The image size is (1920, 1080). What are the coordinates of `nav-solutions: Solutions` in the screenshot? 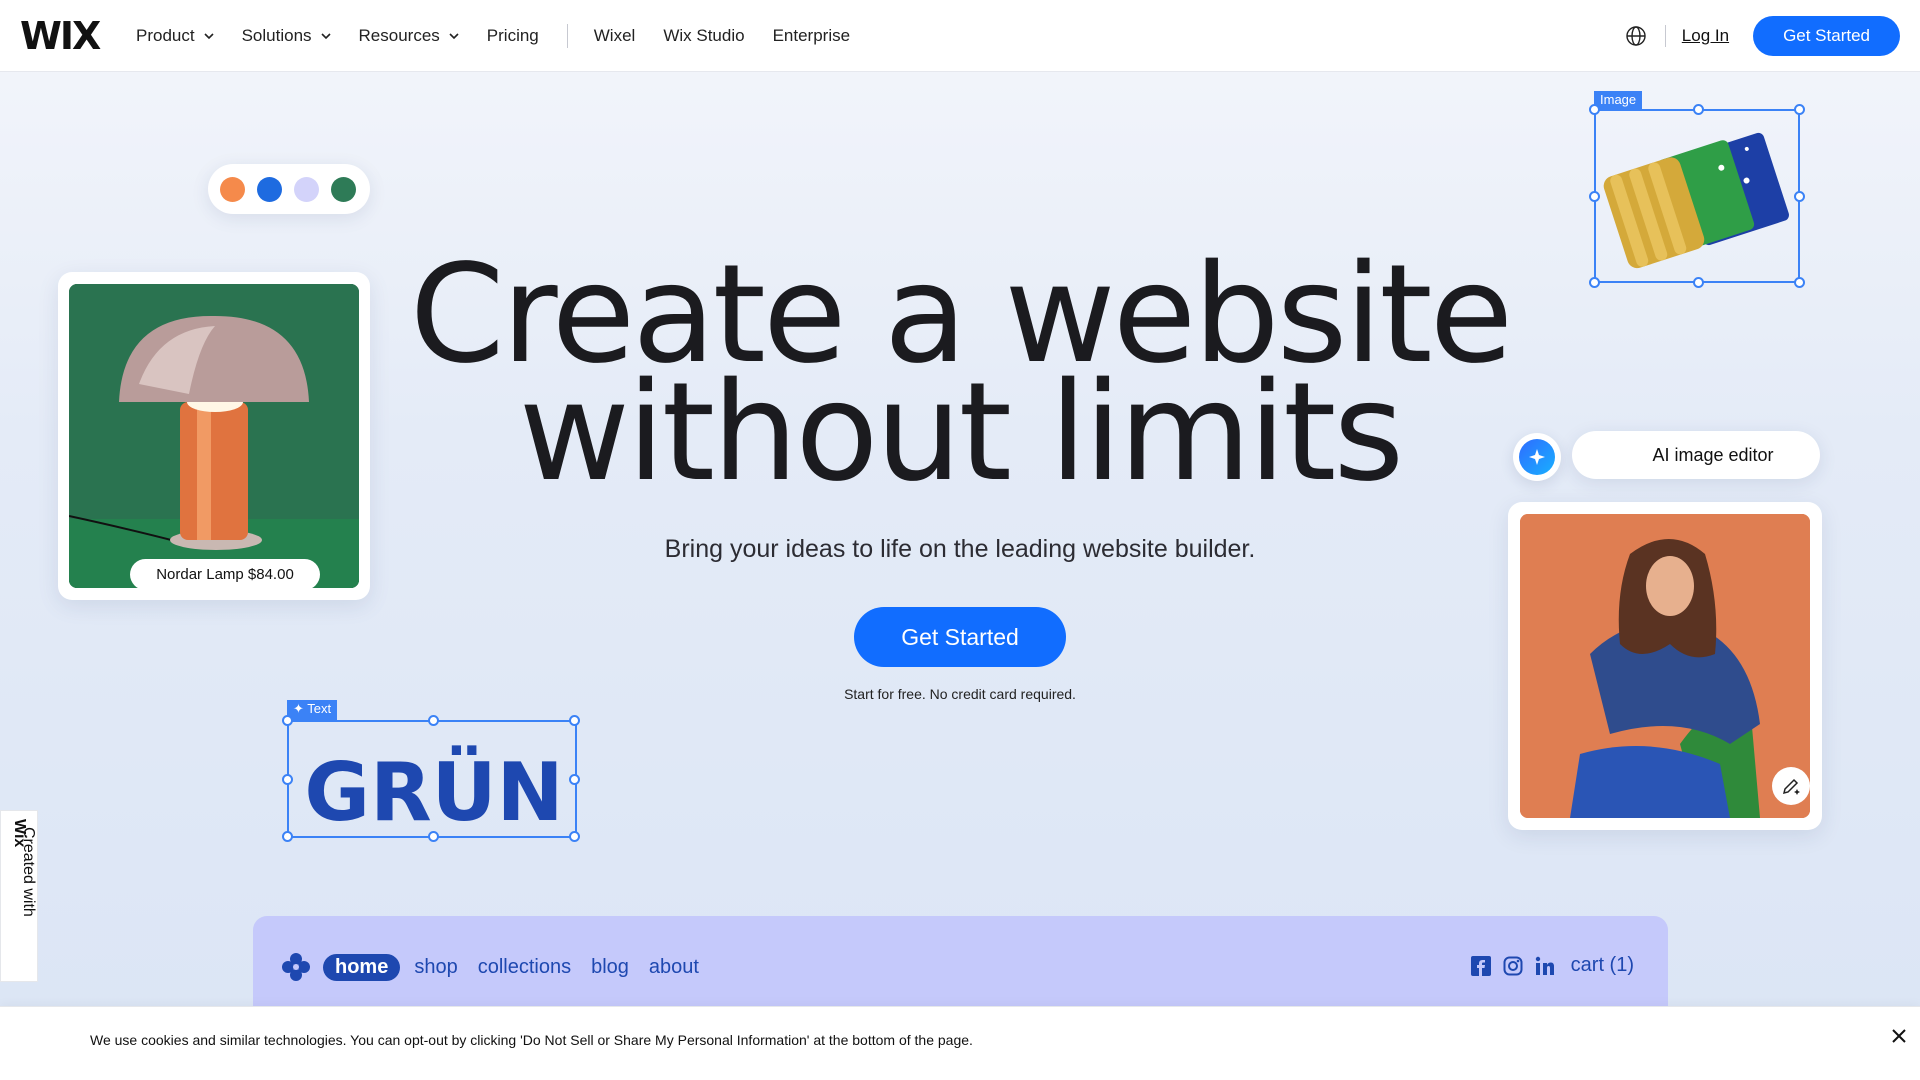 It's located at (286, 36).